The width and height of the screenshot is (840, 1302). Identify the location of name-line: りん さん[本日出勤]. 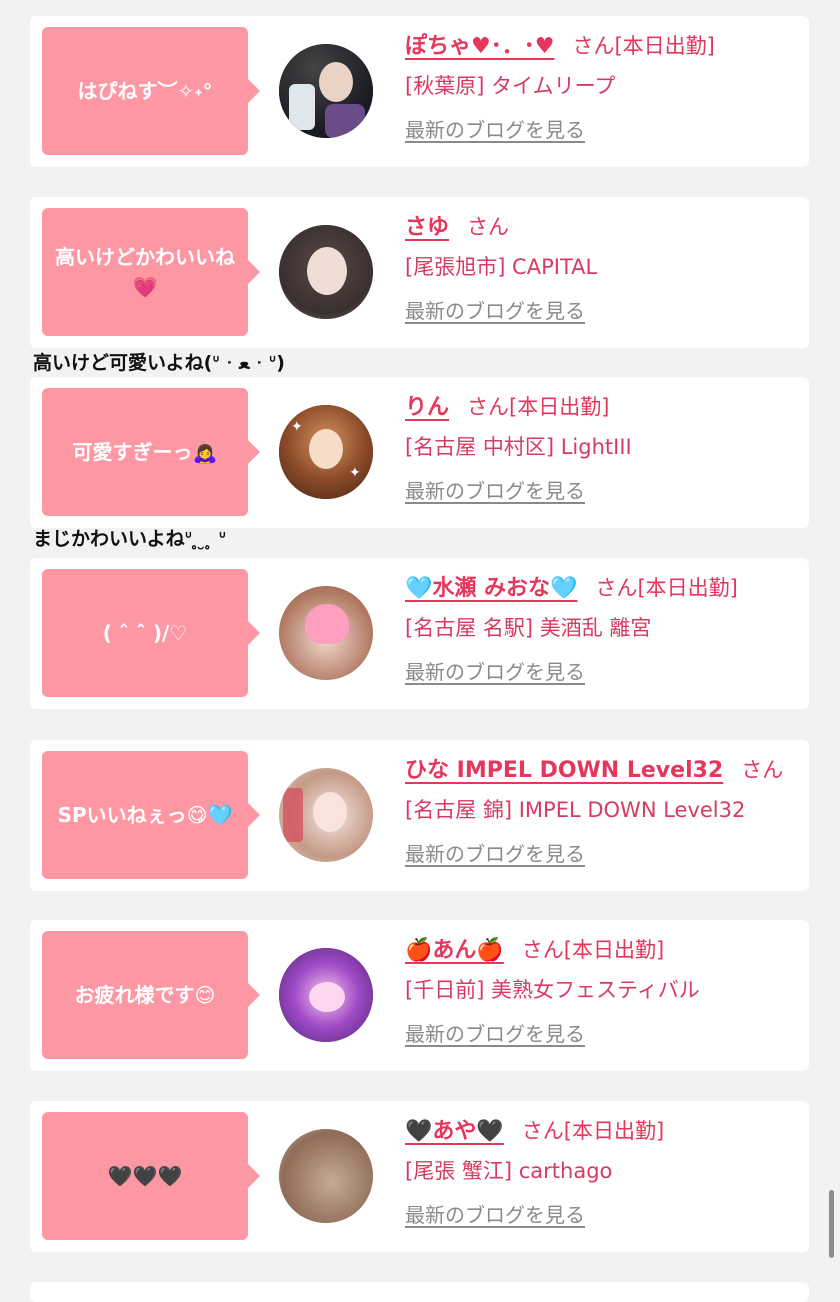
(605, 407).